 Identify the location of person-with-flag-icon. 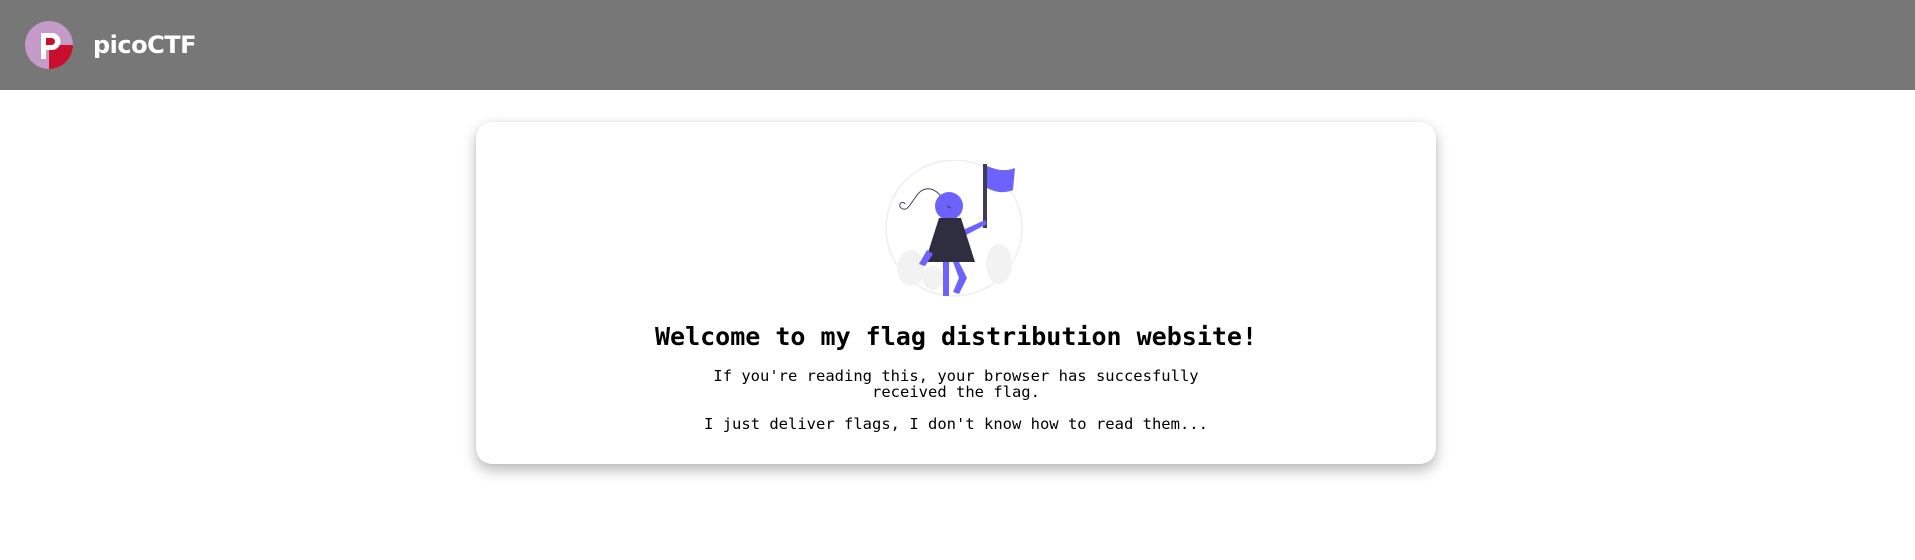
(954, 228).